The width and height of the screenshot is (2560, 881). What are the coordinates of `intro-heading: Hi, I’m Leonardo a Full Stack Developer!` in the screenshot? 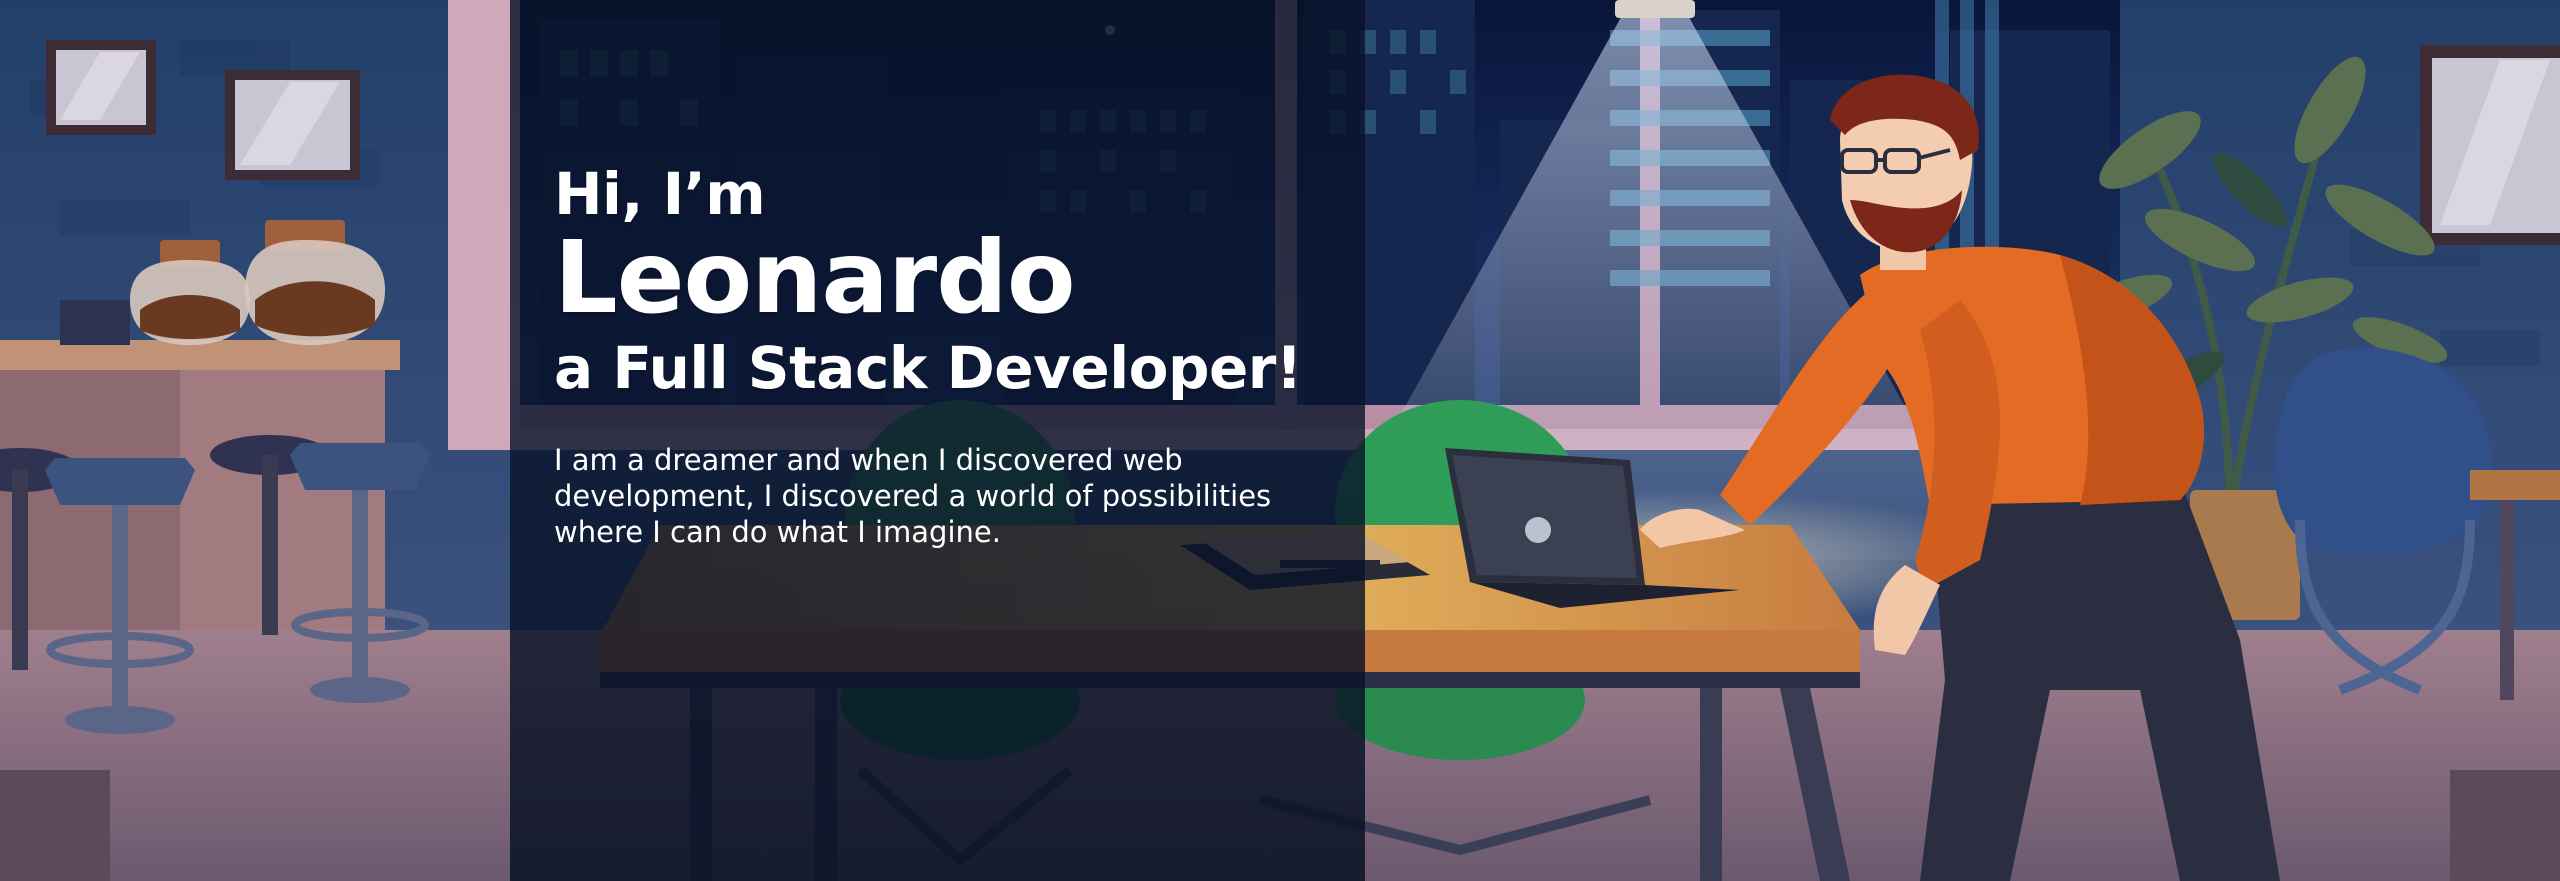 It's located at (964, 282).